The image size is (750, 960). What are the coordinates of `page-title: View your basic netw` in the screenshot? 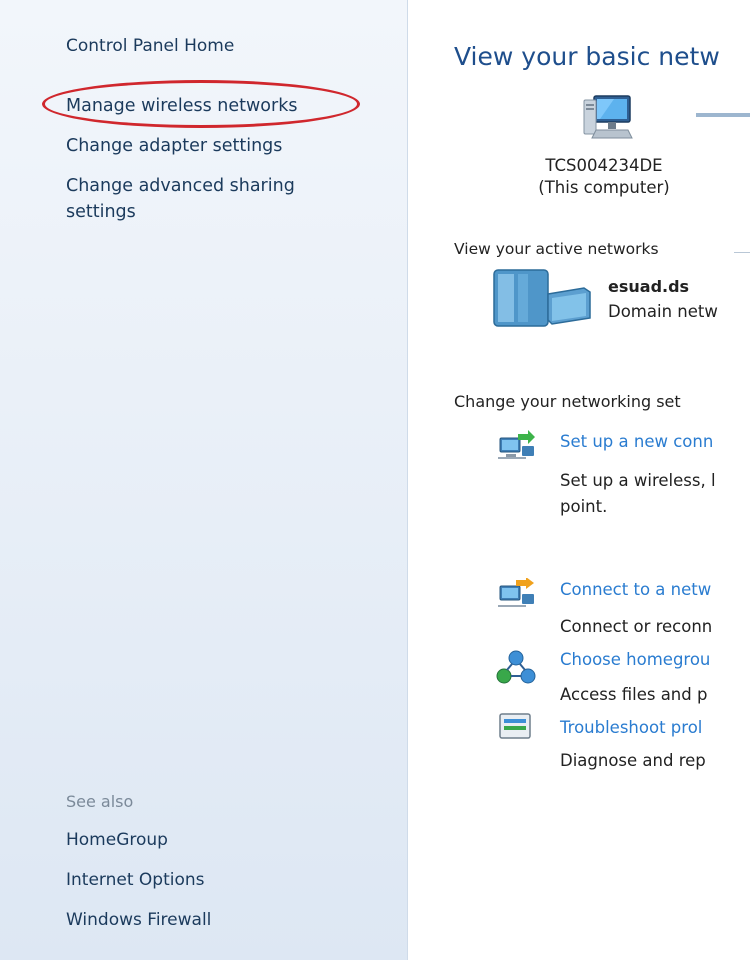 It's located at (587, 56).